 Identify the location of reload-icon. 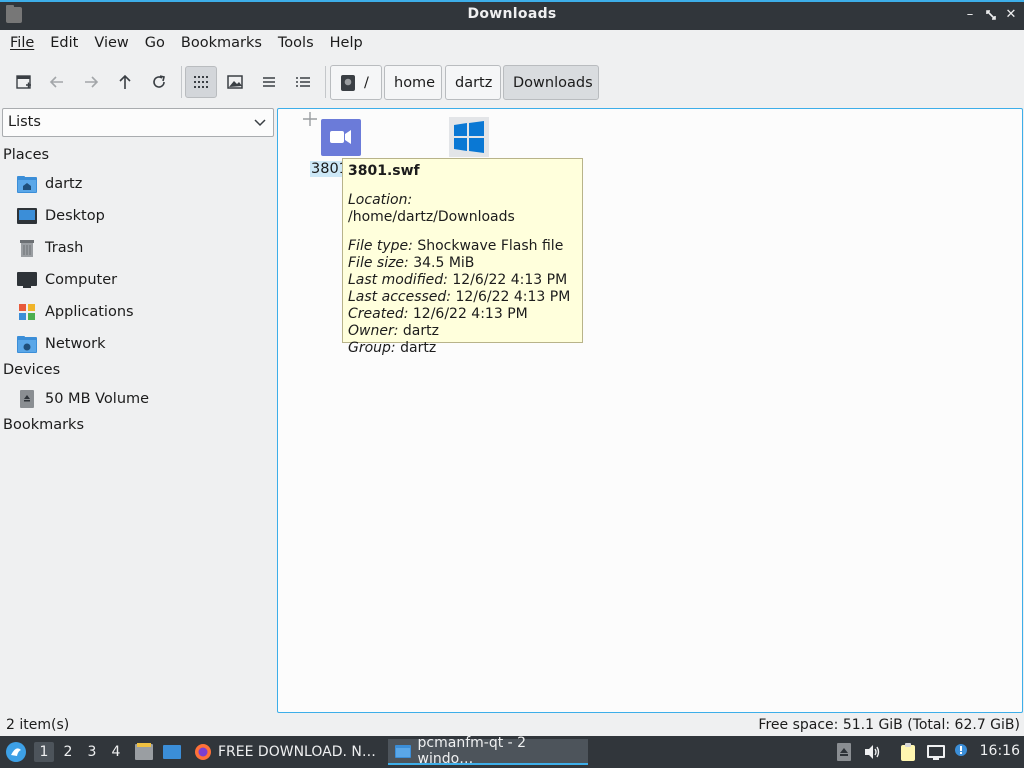
(159, 81).